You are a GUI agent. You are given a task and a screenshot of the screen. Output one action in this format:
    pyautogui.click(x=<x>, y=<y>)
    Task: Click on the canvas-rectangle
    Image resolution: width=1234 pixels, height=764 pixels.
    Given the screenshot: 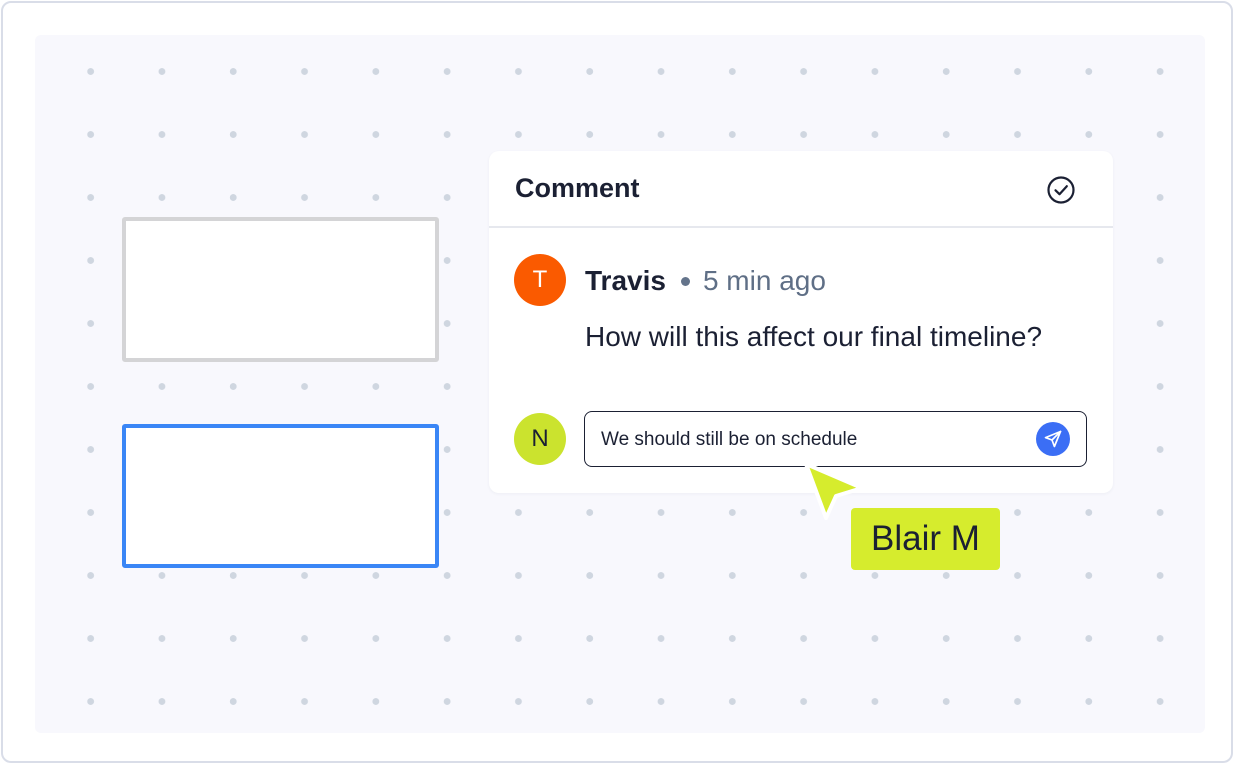 What is the action you would take?
    pyautogui.click(x=280, y=289)
    